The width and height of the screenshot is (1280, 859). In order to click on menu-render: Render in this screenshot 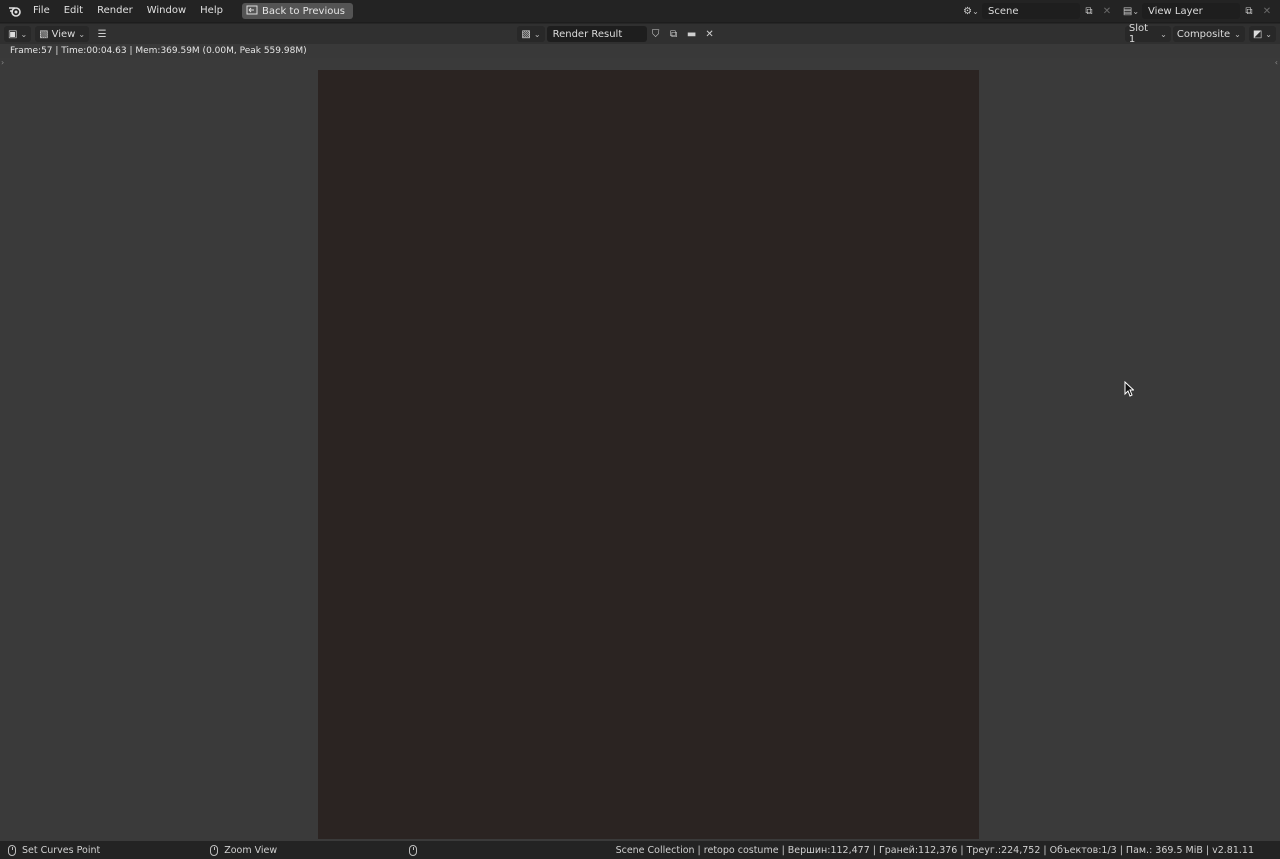, I will do `click(115, 11)`.